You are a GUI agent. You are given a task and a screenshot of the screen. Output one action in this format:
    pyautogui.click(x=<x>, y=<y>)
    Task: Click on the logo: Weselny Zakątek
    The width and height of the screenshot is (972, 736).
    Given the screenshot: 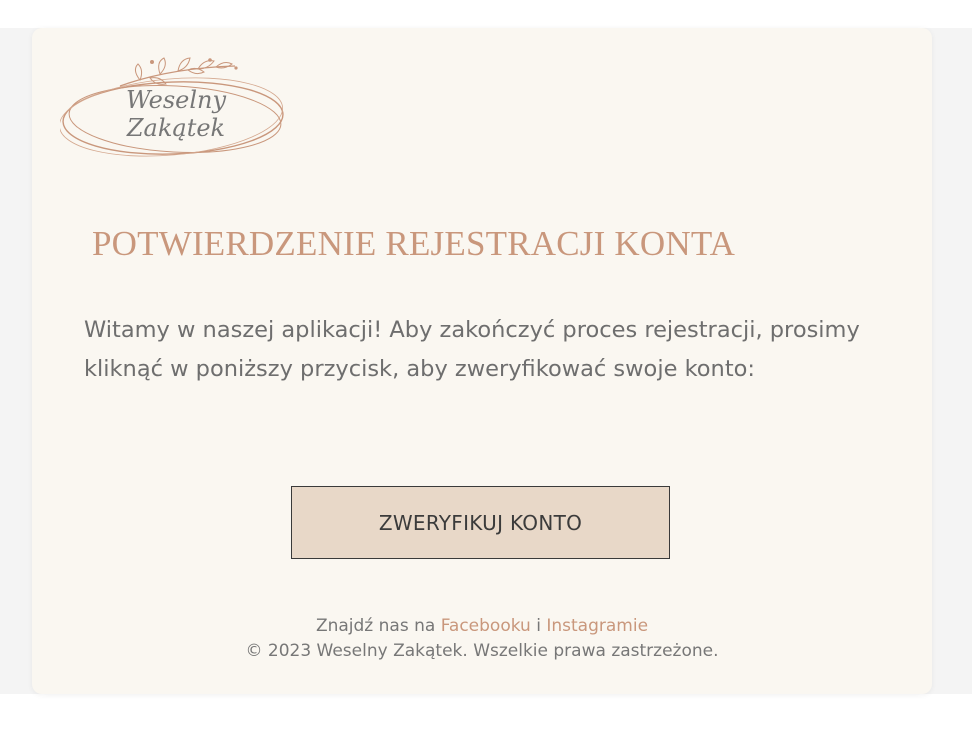 What is the action you would take?
    pyautogui.click(x=175, y=109)
    